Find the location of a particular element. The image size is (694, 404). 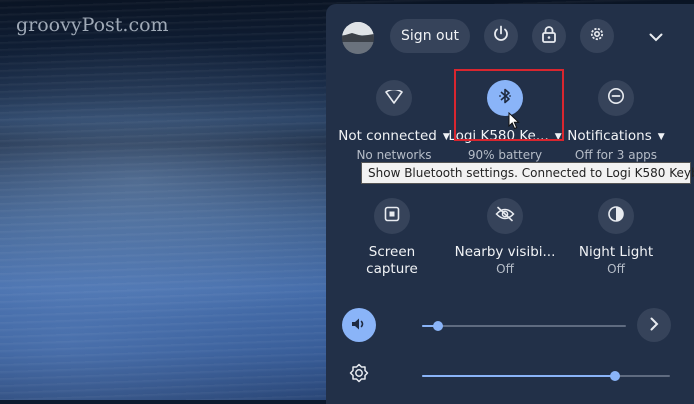

tile-notifications-status: Off for 3 apps is located at coordinates (616, 155).